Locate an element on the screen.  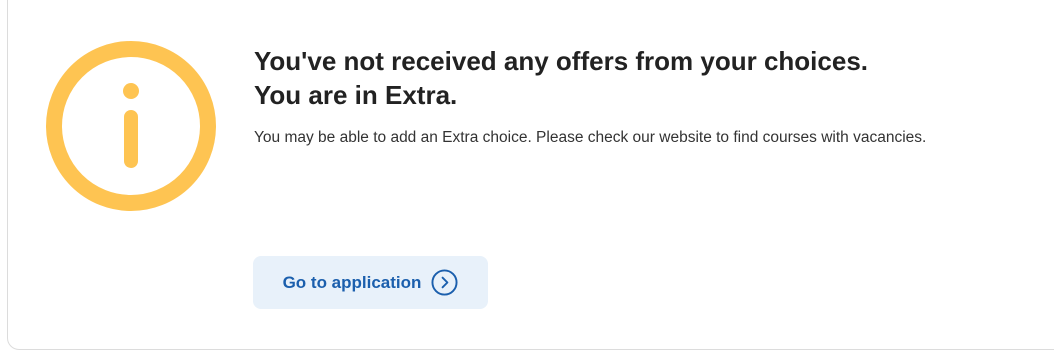
go-to-application-button: Go to application is located at coordinates (370, 282).